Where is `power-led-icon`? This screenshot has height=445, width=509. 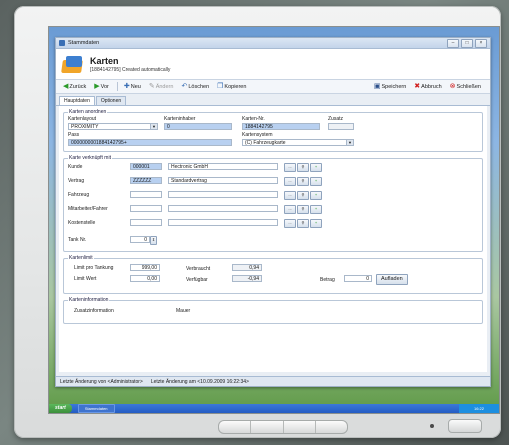 power-led-icon is located at coordinates (432, 426).